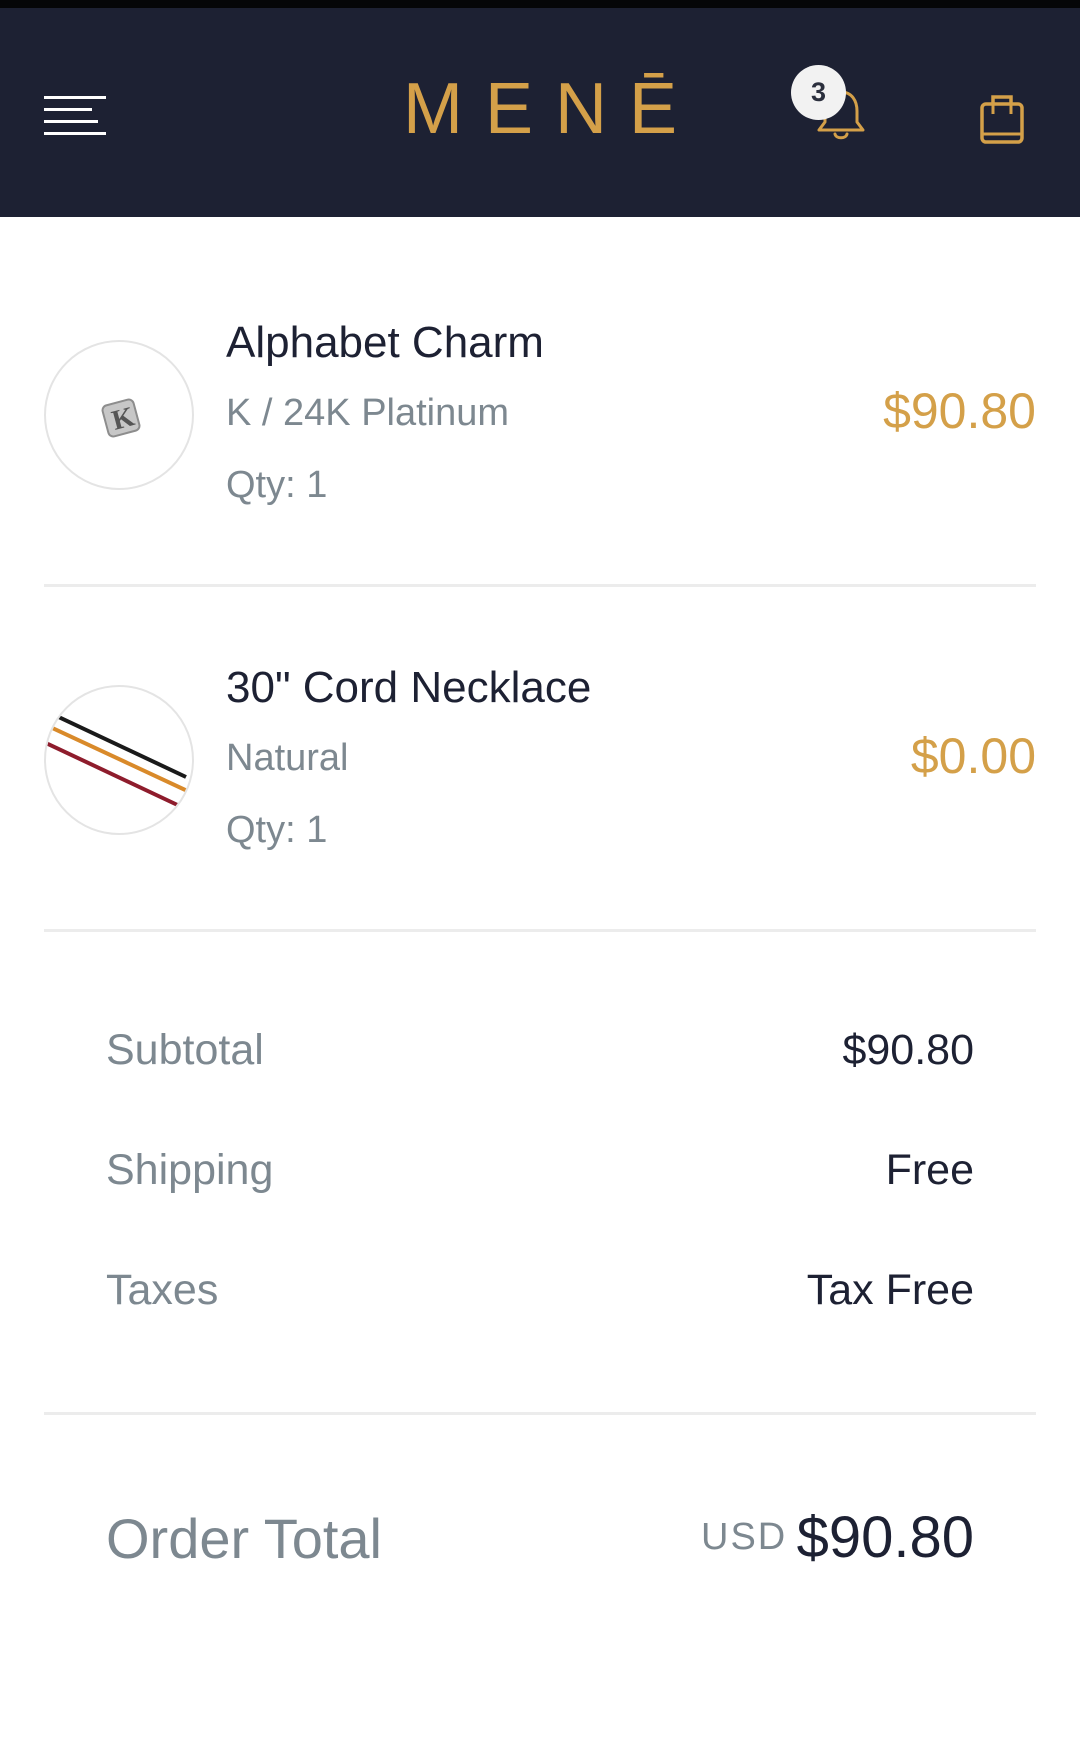  Describe the element at coordinates (368, 413) in the screenshot. I see `item-variant: K / 24K Platinum` at that location.